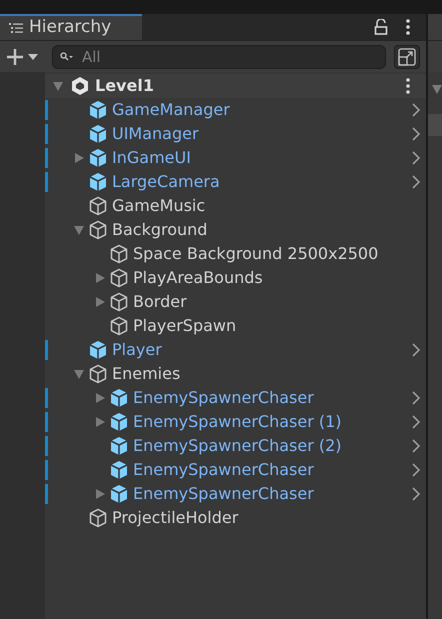  I want to click on object-name: Enemies, so click(146, 374).